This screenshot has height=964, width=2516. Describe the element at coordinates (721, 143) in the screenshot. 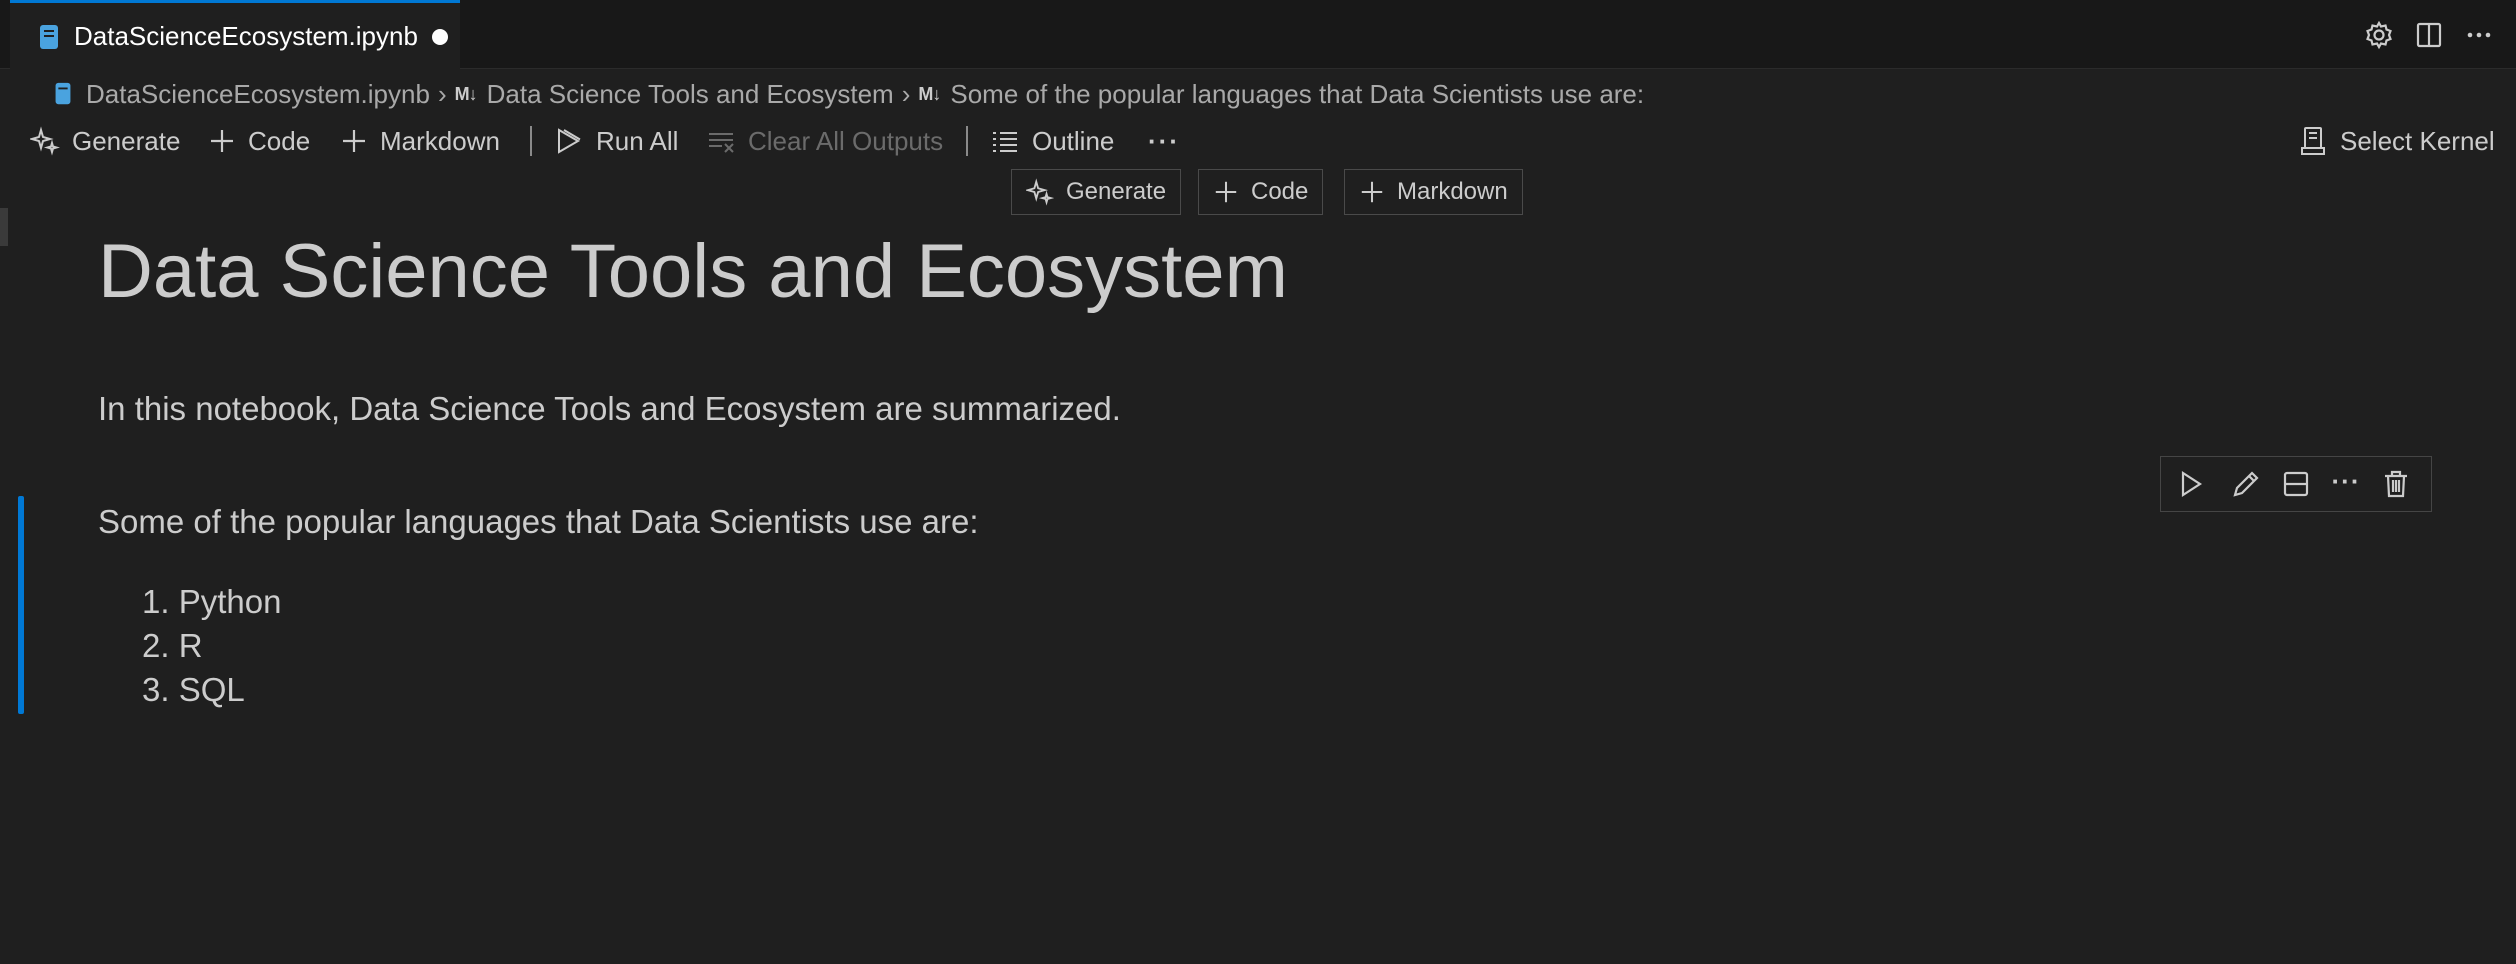

I see `clear-outputs-icon` at that location.